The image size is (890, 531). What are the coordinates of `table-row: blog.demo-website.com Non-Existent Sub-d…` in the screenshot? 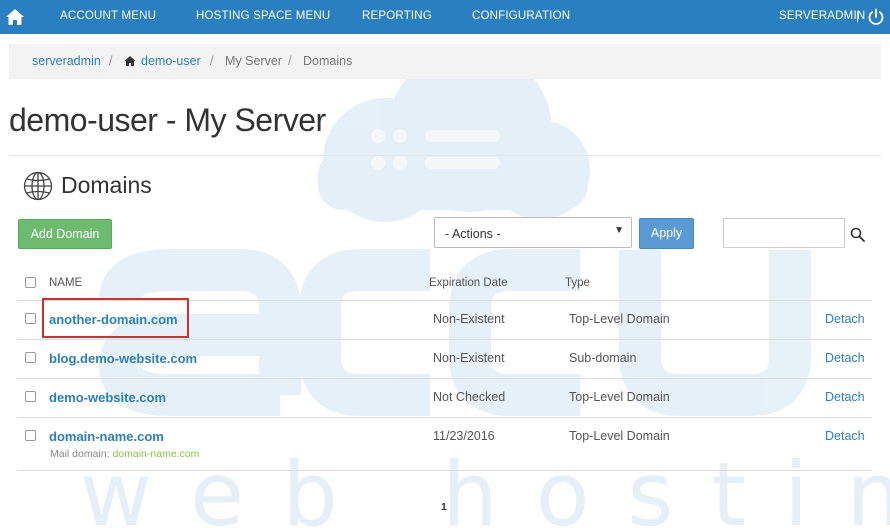 It's located at (444, 359).